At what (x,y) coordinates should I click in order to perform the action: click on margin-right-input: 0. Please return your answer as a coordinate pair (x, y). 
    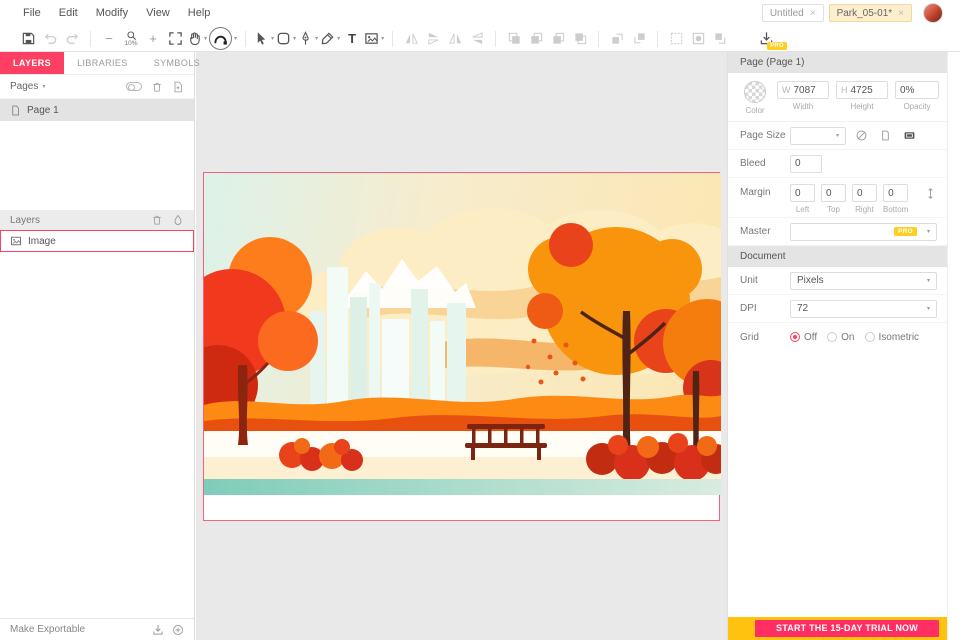
    Looking at the image, I should click on (864, 193).